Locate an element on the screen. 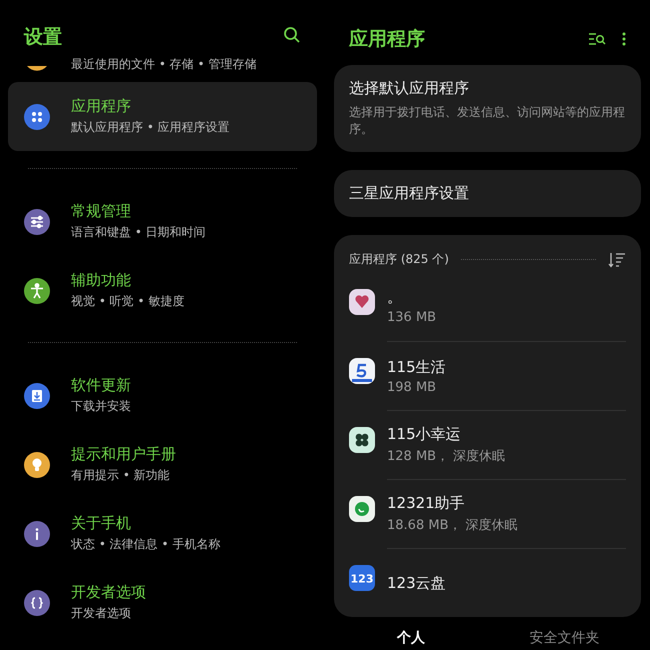 The height and width of the screenshot is (650, 650). app-icon: 123 is located at coordinates (362, 577).